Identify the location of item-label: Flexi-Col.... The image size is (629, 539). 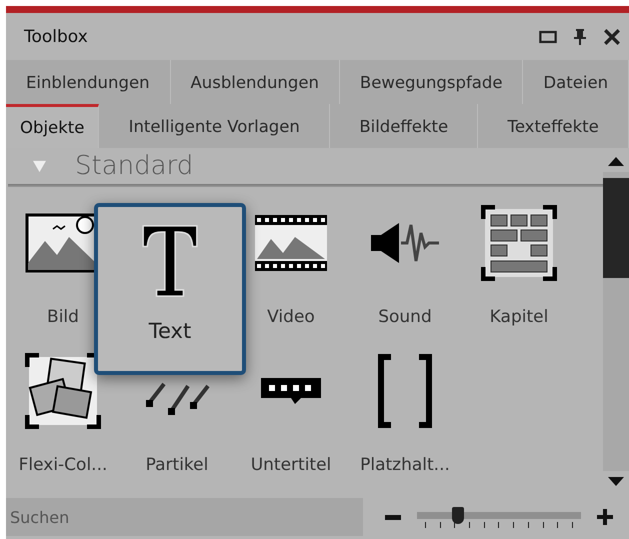
(63, 465).